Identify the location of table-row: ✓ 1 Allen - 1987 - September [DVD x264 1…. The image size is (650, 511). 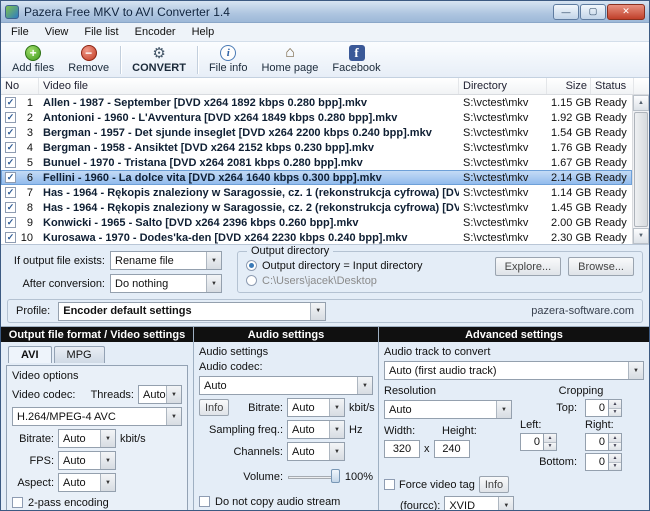
(316, 102).